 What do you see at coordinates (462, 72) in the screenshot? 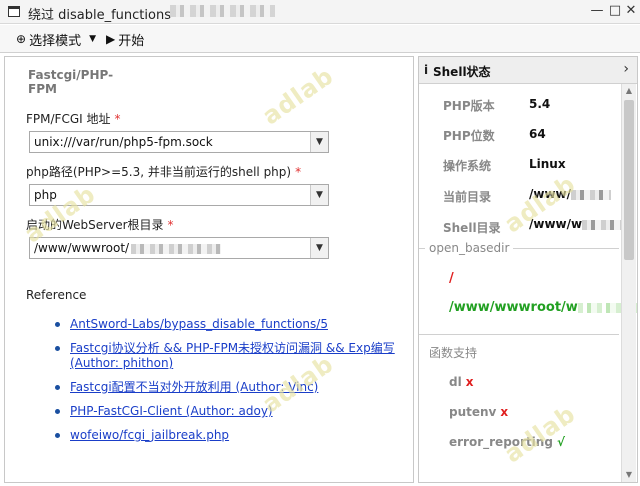
I see `shell-status-title: Shell状态` at bounding box center [462, 72].